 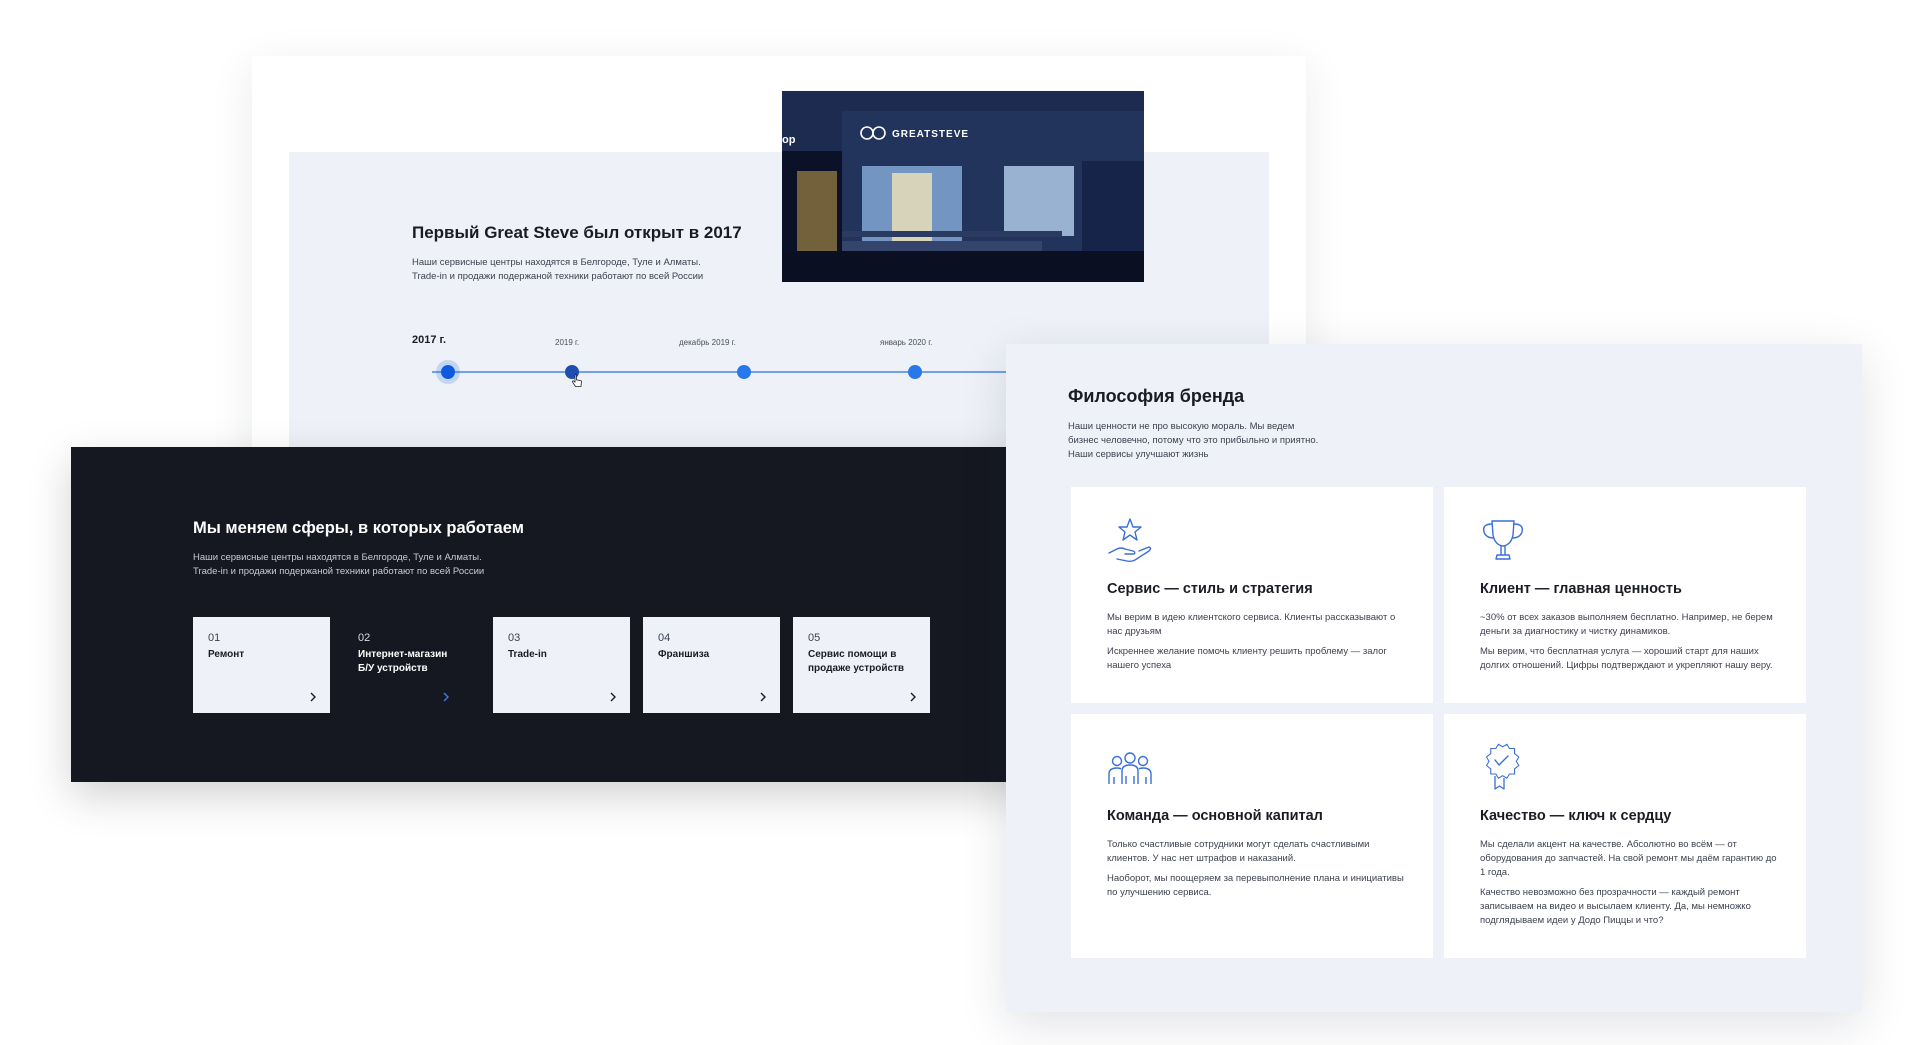 I want to click on value-title: Качество — ключ к сердцу, so click(x=1576, y=816).